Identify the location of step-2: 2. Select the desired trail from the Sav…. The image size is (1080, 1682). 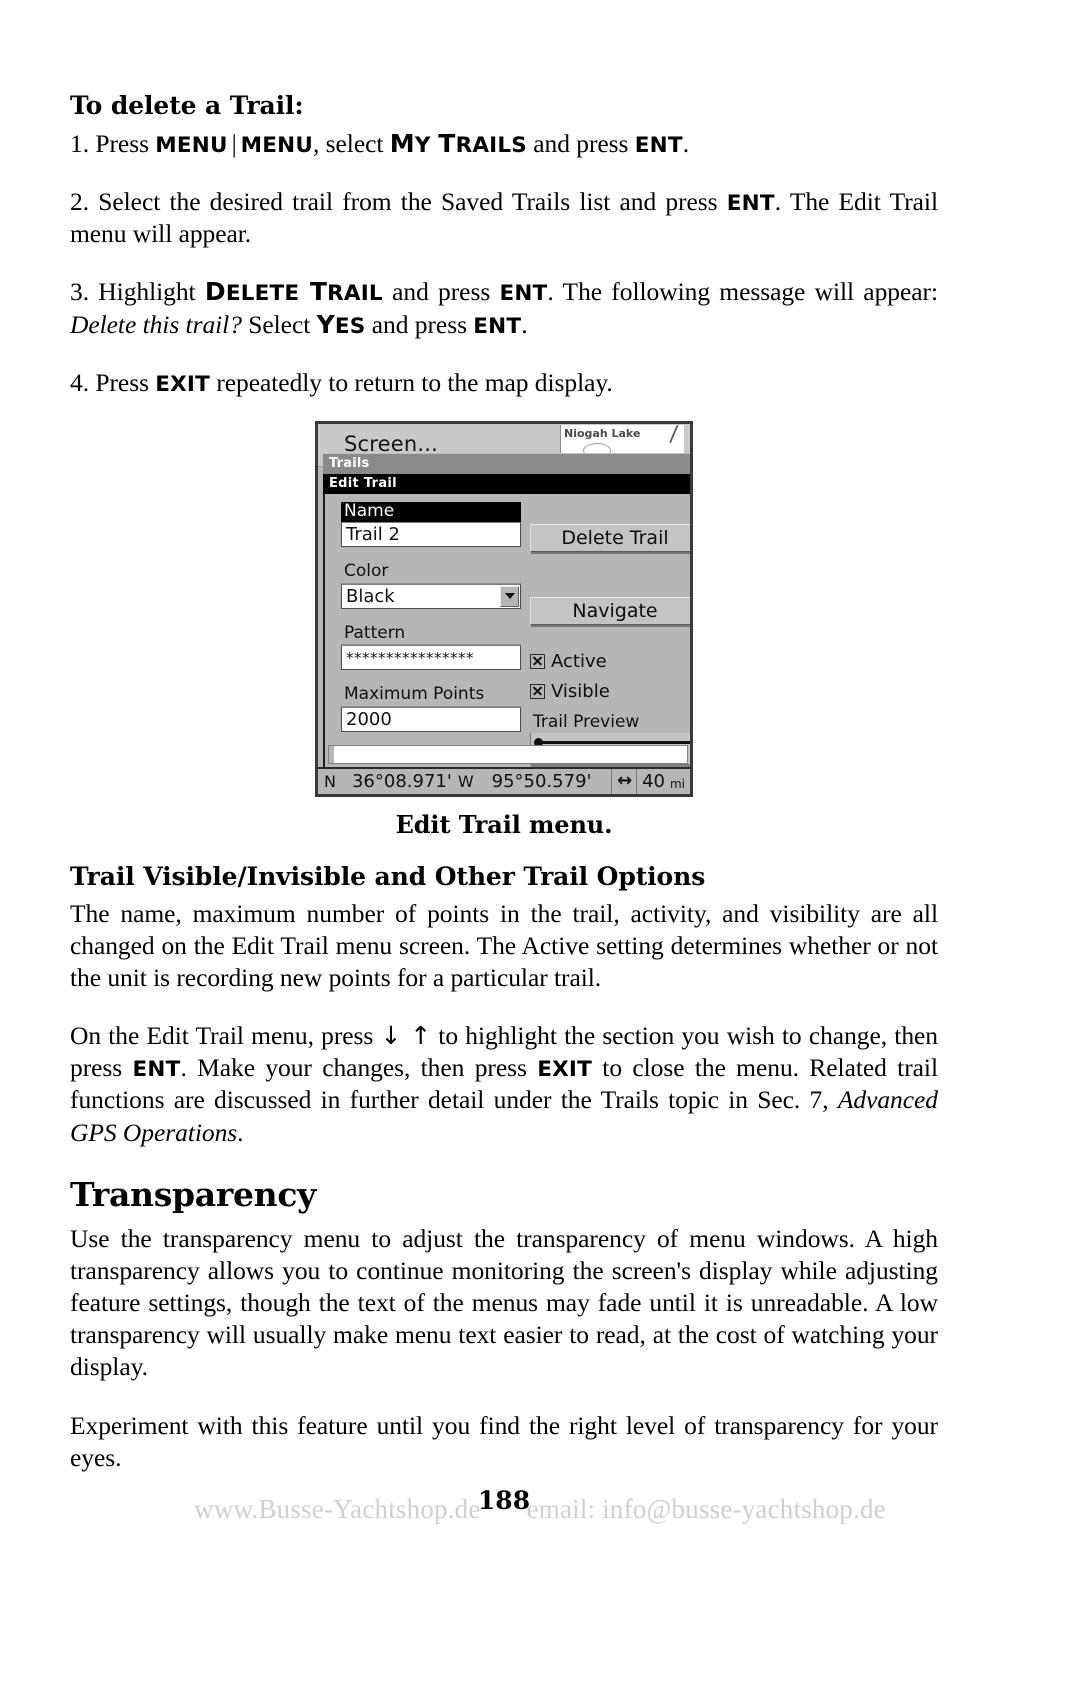
(504, 218).